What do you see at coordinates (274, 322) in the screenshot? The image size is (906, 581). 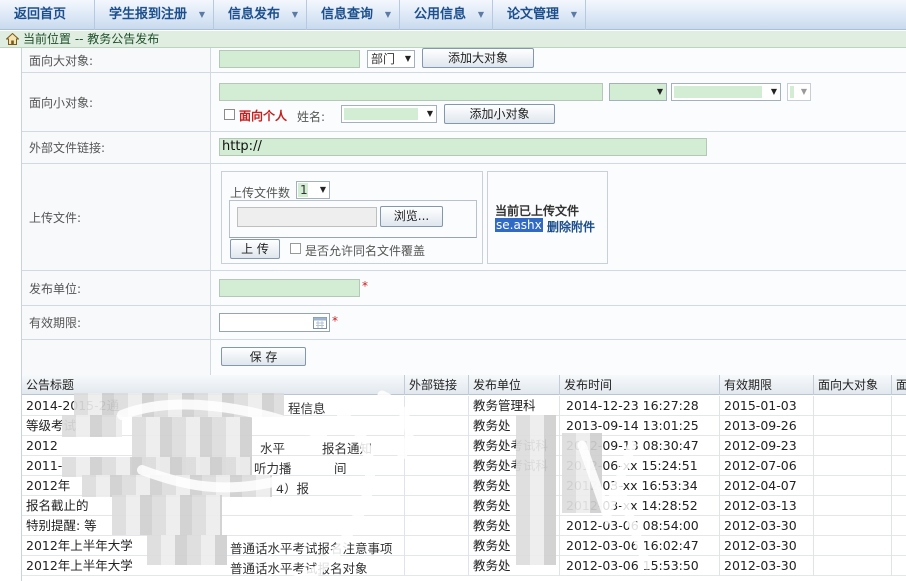 I see `expiry-date-input` at bounding box center [274, 322].